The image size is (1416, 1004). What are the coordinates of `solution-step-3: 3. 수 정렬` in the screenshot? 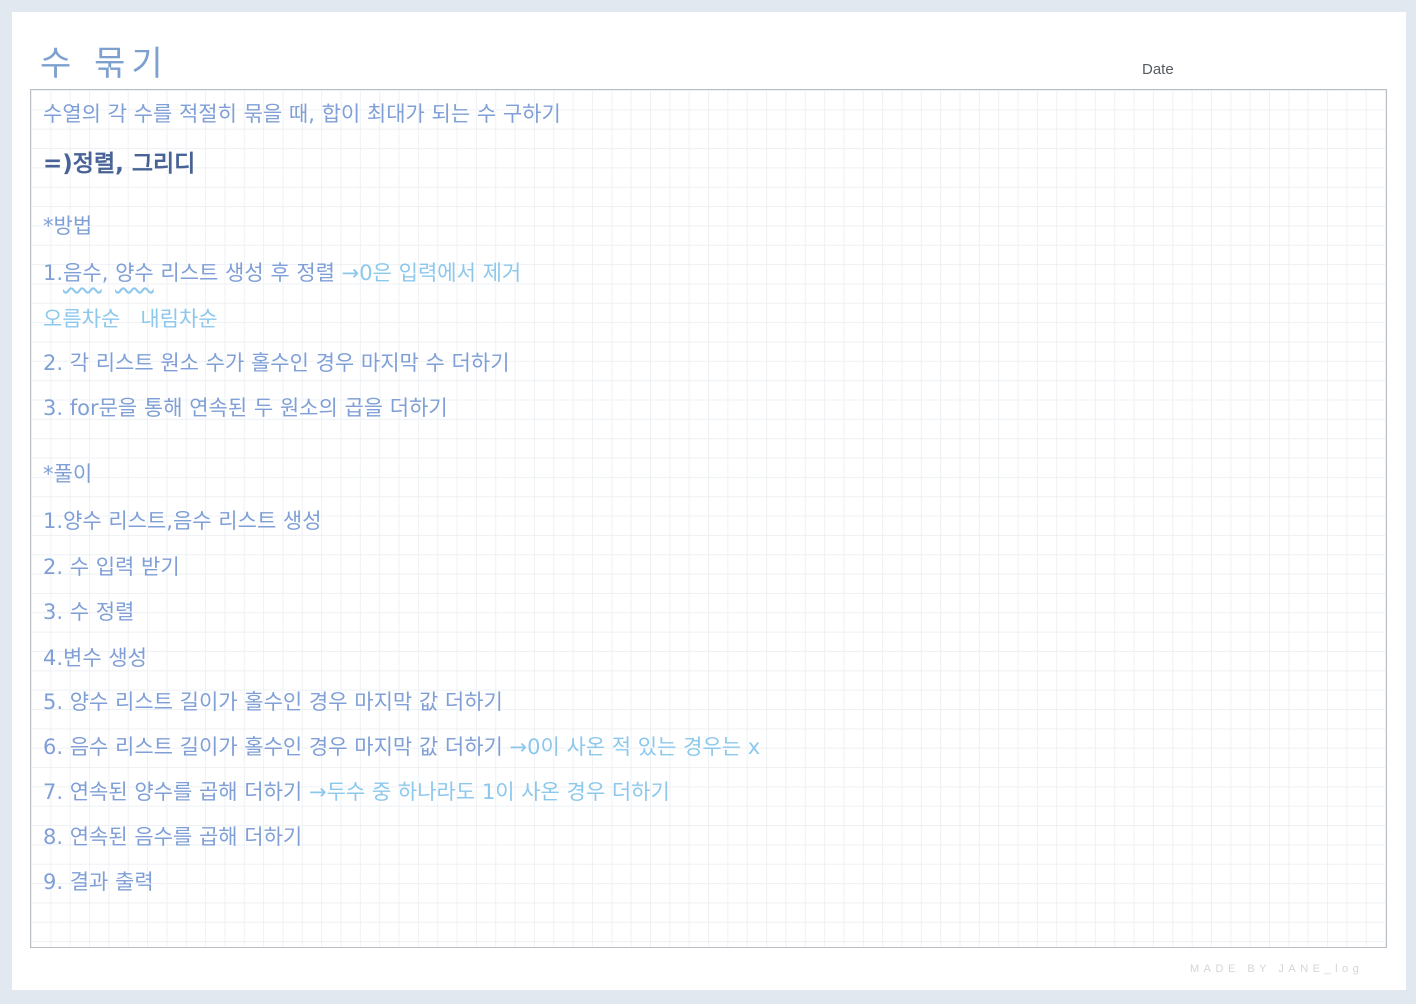 It's located at (89, 612).